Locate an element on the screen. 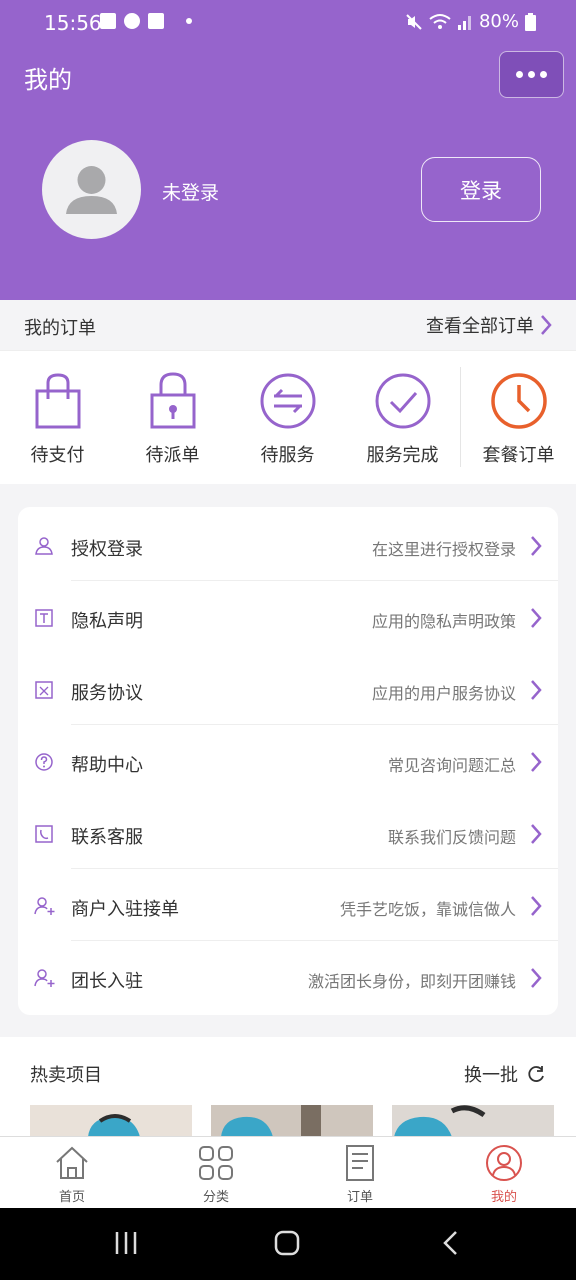 The image size is (576, 1280). order-item-pending-service: 待服务 is located at coordinates (287, 418).